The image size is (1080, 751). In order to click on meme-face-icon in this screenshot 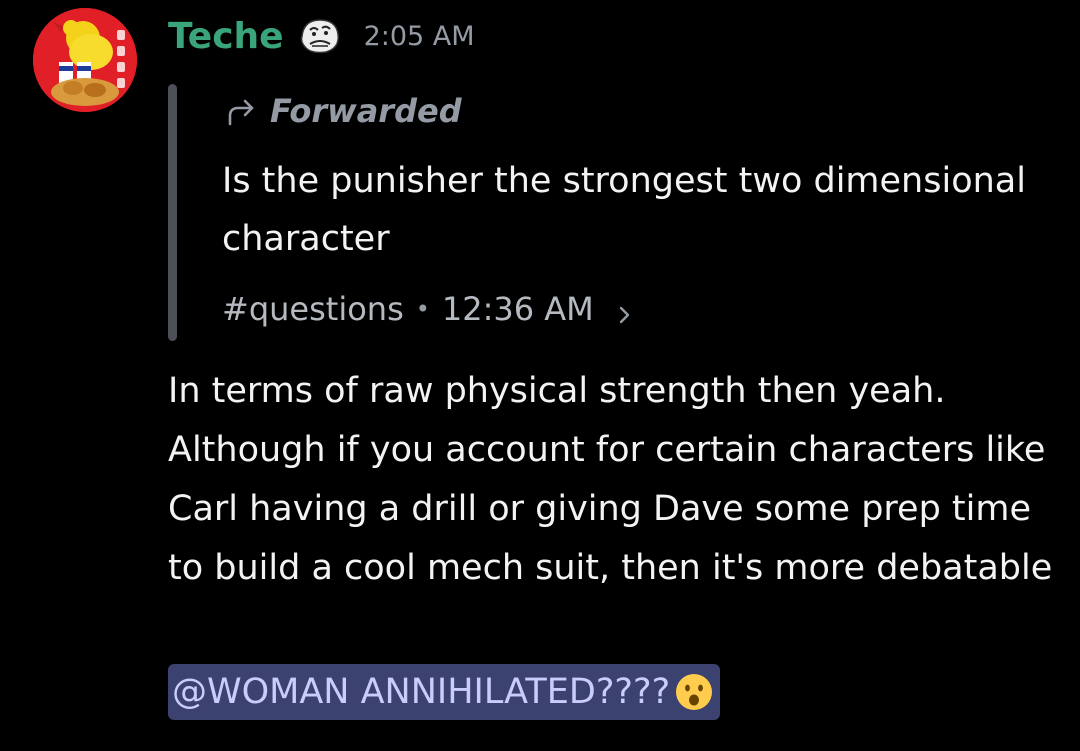, I will do `click(320, 36)`.